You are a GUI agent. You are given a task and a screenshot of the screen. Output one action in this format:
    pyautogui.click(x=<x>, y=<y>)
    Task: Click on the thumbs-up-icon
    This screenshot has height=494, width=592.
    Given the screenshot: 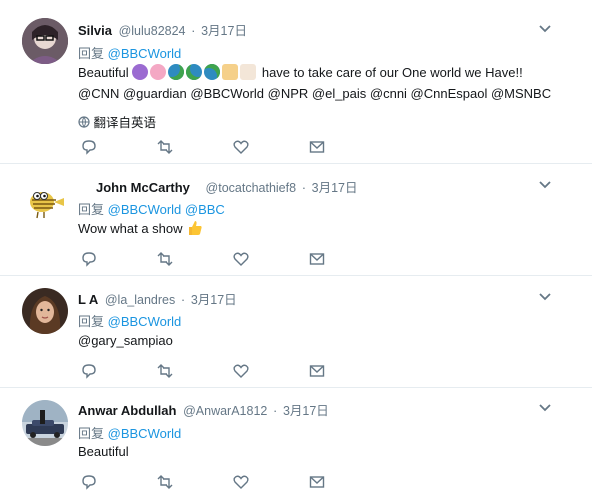 What is the action you would take?
    pyautogui.click(x=195, y=228)
    